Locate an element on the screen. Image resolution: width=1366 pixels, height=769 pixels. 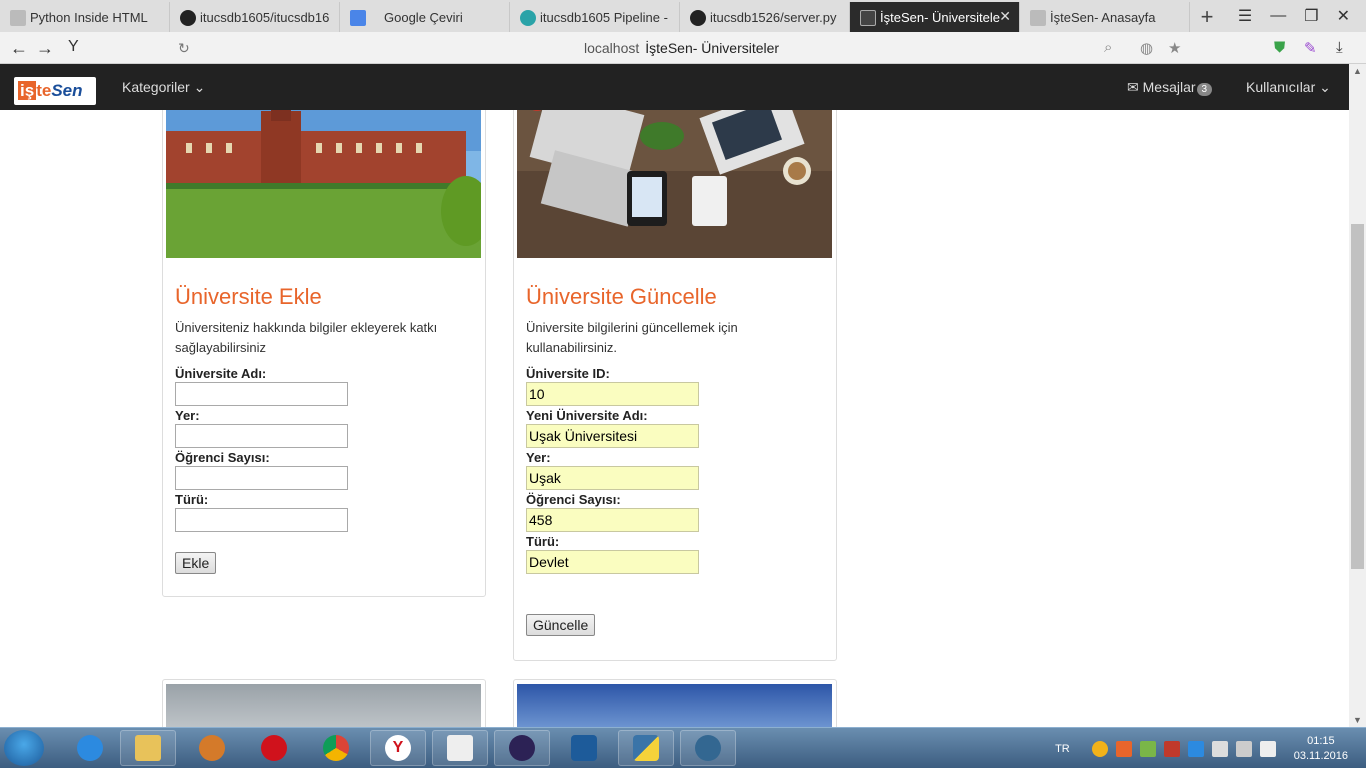
search-icon: ⌕ is located at coordinates (1108, 47).